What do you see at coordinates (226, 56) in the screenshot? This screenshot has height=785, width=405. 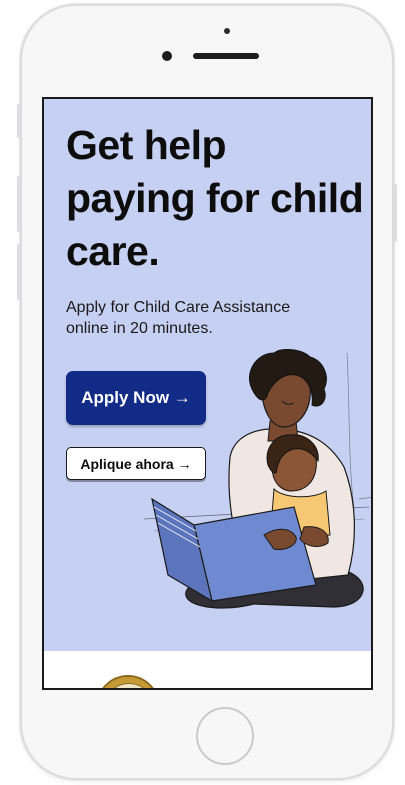 I see `earpiece-speaker` at bounding box center [226, 56].